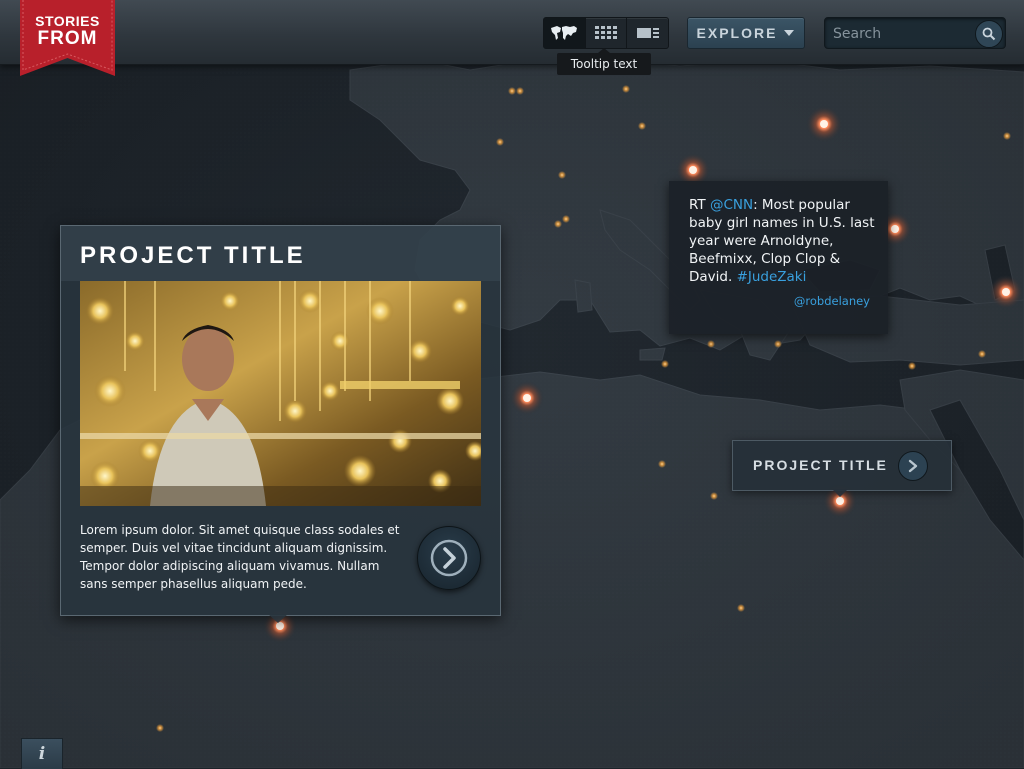 Image resolution: width=1024 pixels, height=769 pixels. I want to click on info-icon: i, so click(42, 754).